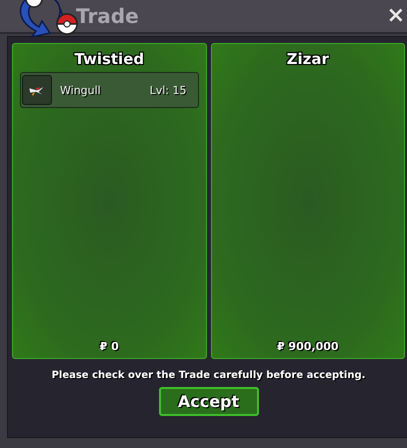 Image resolution: width=407 pixels, height=448 pixels. I want to click on pokemon-level: Lvl: 15, so click(168, 90).